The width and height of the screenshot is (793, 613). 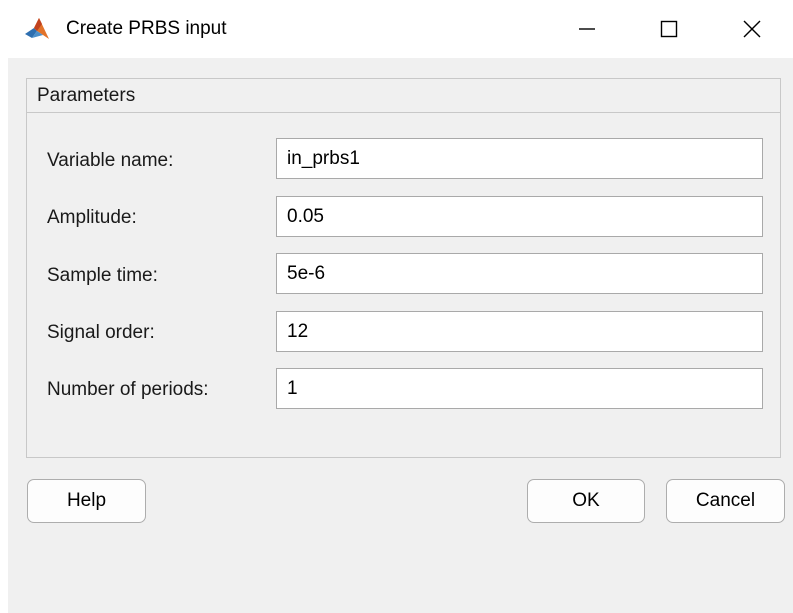 I want to click on close-button, so click(x=752, y=29).